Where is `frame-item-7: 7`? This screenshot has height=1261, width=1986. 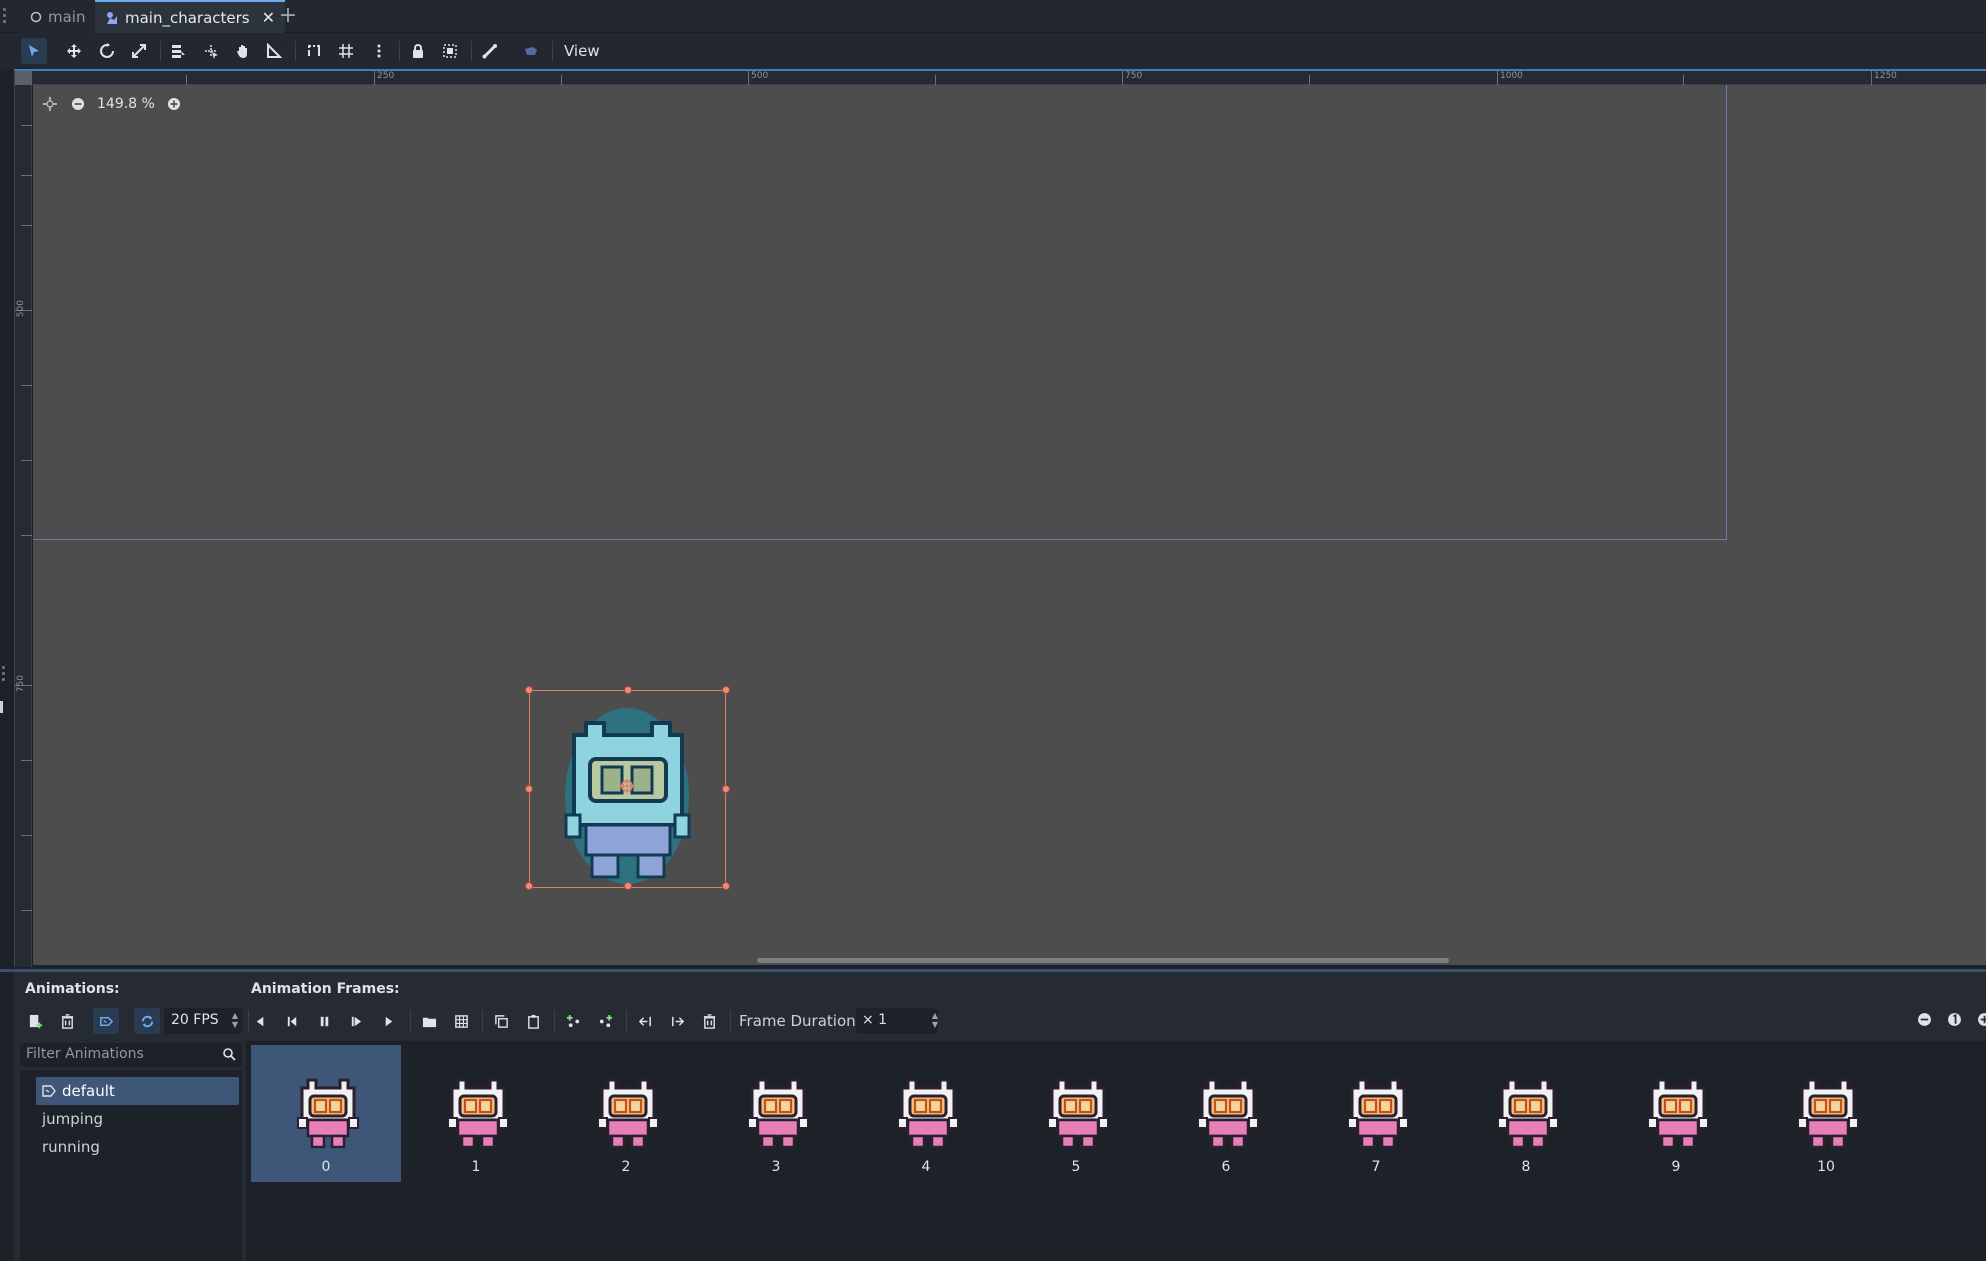 frame-item-7: 7 is located at coordinates (1376, 1113).